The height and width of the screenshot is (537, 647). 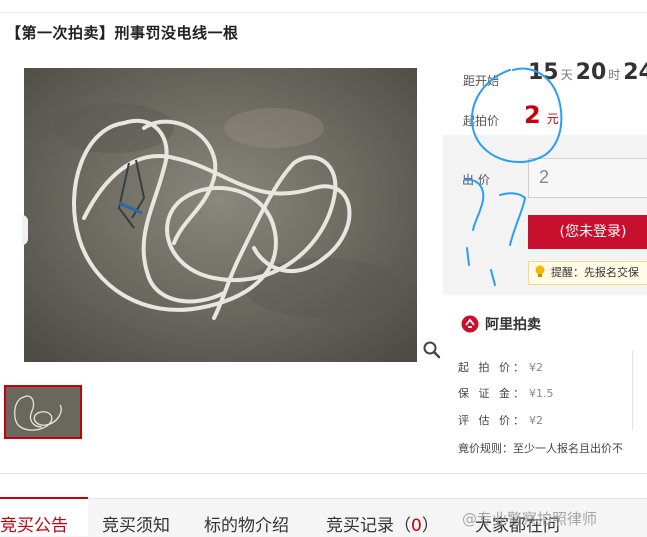 I want to click on blue-scribble-annotation, so click(x=513, y=176).